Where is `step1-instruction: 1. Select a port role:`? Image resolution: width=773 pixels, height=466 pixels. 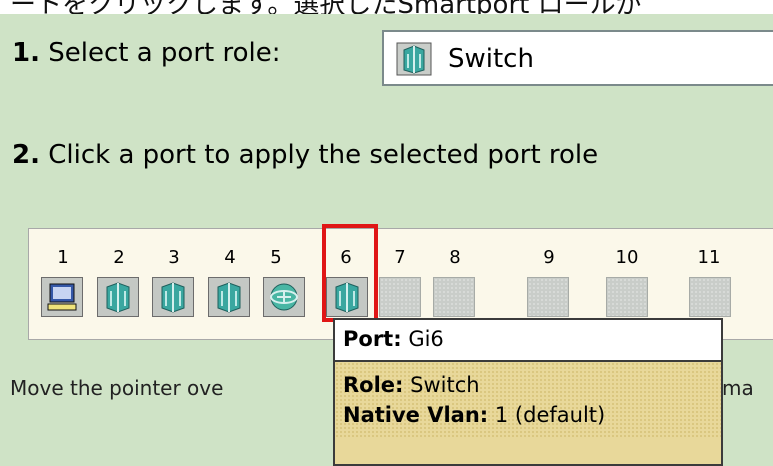
step1-instruction: 1. Select a port role: is located at coordinates (146, 53).